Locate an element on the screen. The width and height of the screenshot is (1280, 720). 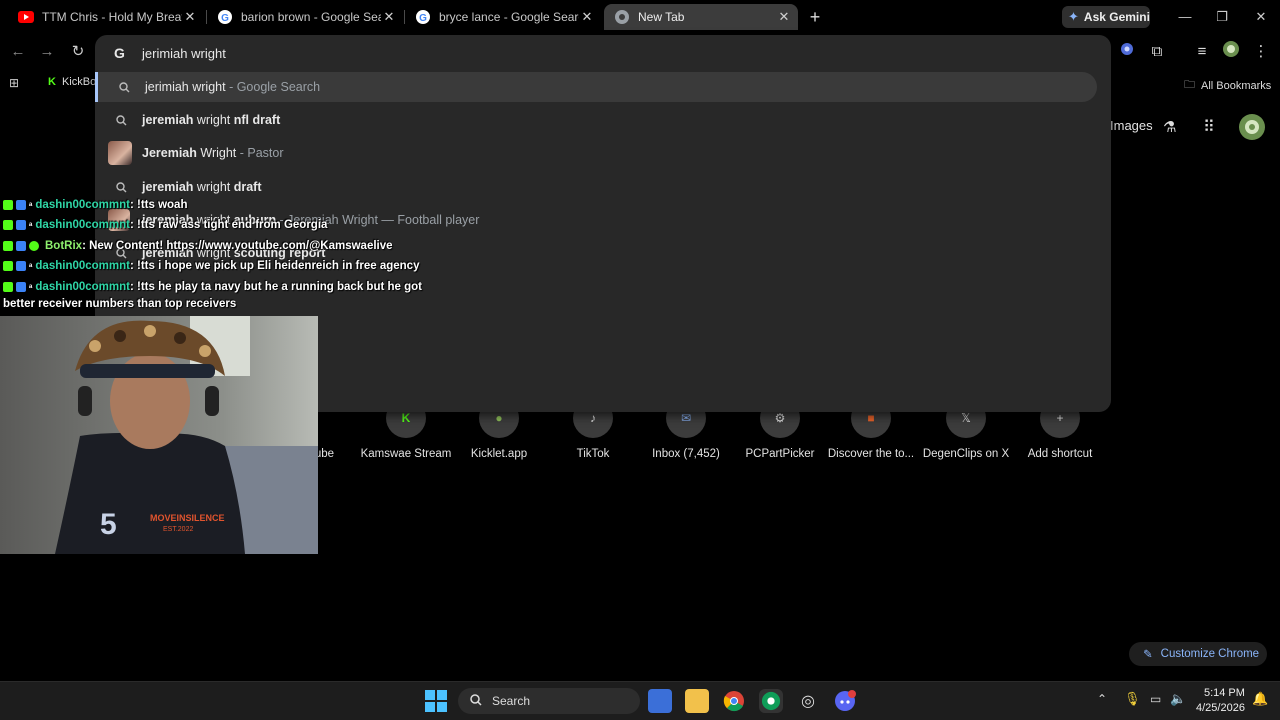
shortcut-label: DegenClips on X is located at coordinates (966, 454).